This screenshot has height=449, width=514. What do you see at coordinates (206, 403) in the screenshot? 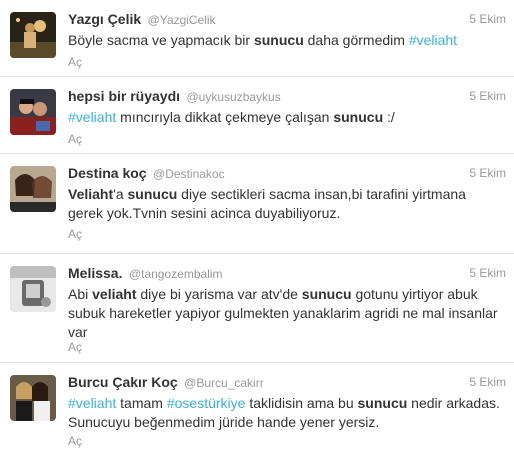
I see `hashtag-link: #osestürkiye` at bounding box center [206, 403].